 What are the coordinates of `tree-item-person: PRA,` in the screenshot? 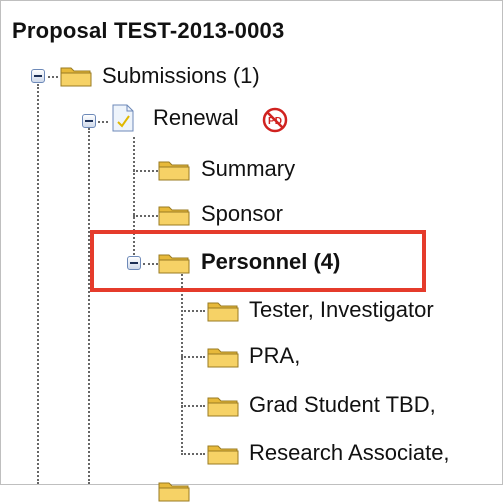 It's located at (274, 356).